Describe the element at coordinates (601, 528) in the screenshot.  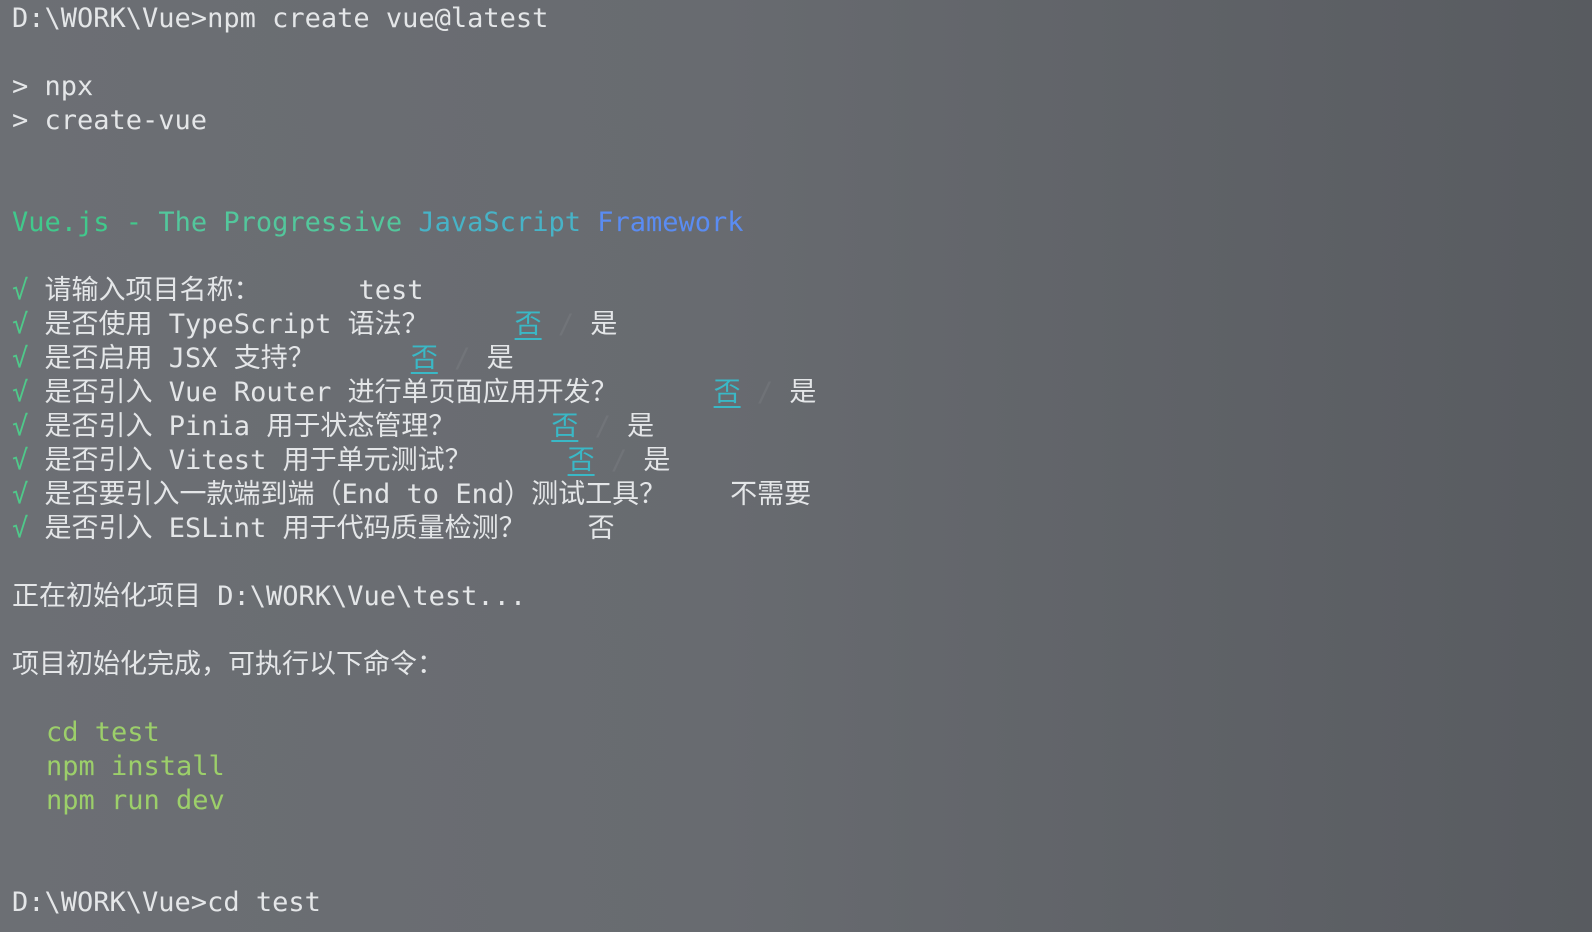
I see `question-answer: 否` at that location.